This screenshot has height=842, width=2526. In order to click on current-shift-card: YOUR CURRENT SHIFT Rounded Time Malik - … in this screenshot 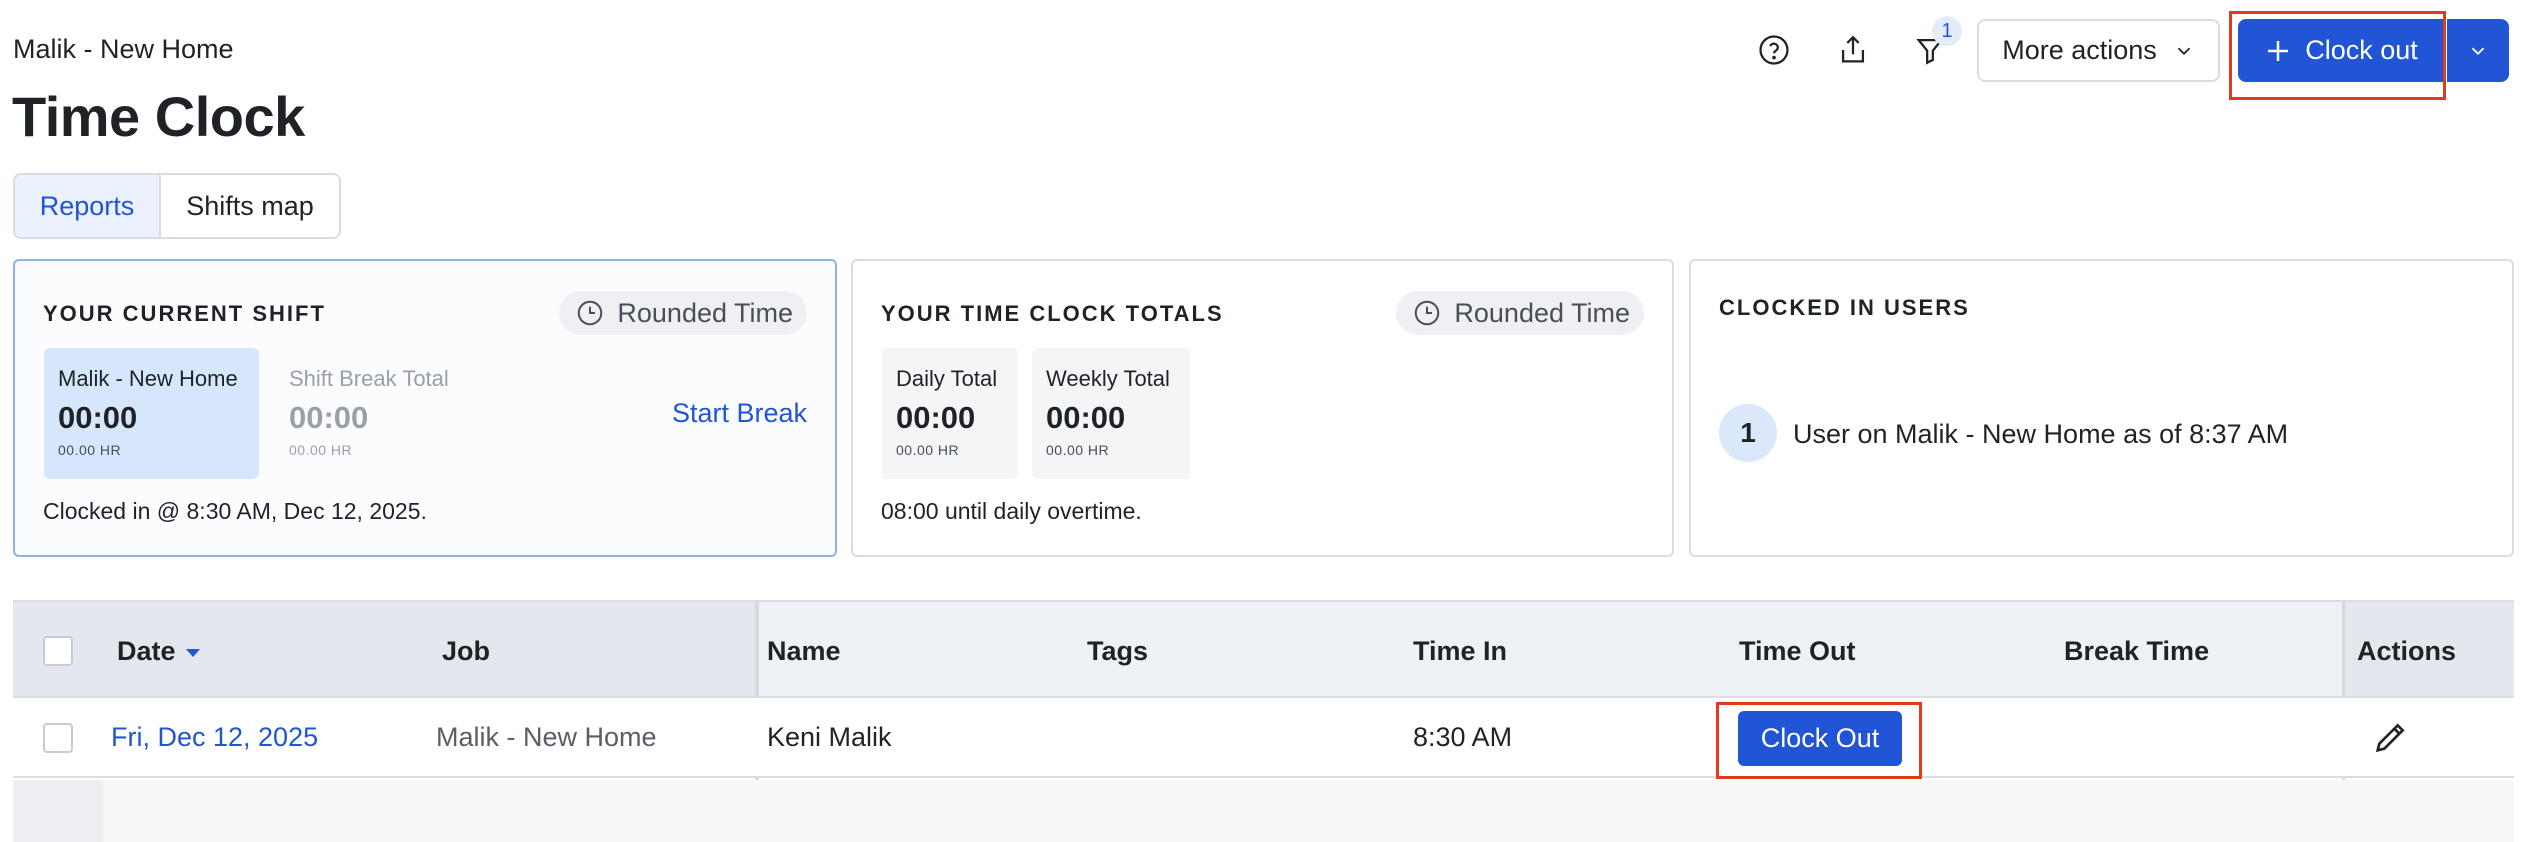, I will do `click(425, 408)`.